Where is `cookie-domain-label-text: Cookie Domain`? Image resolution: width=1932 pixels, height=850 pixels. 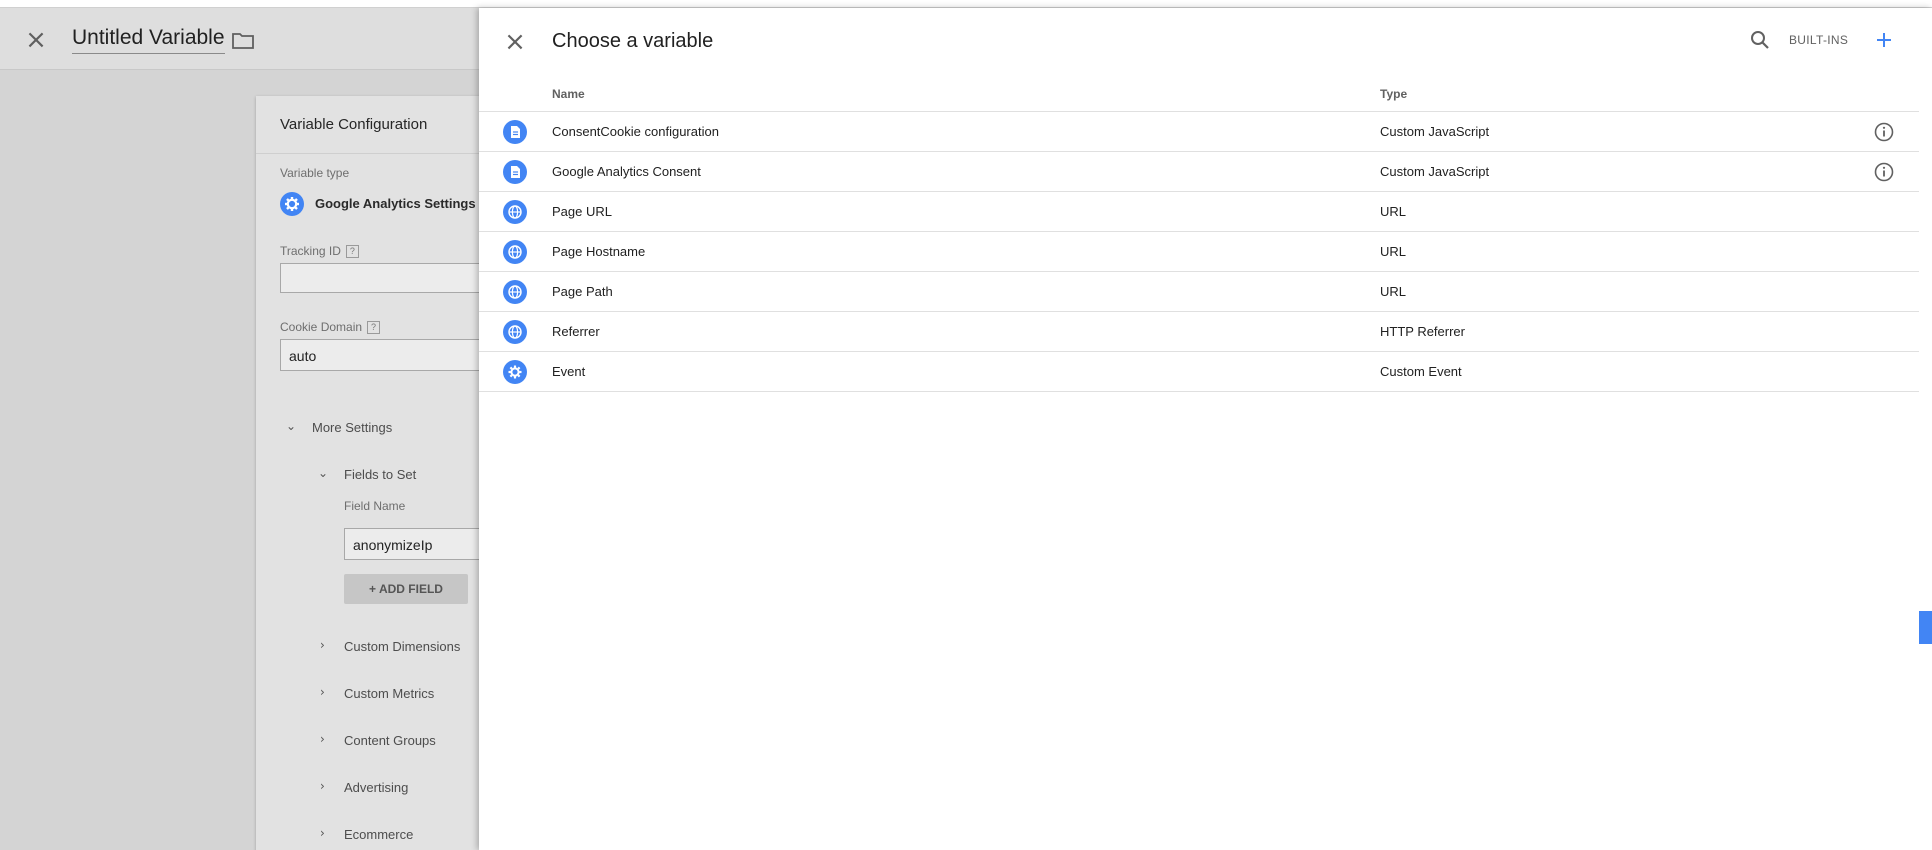
cookie-domain-label-text: Cookie Domain is located at coordinates (321, 327).